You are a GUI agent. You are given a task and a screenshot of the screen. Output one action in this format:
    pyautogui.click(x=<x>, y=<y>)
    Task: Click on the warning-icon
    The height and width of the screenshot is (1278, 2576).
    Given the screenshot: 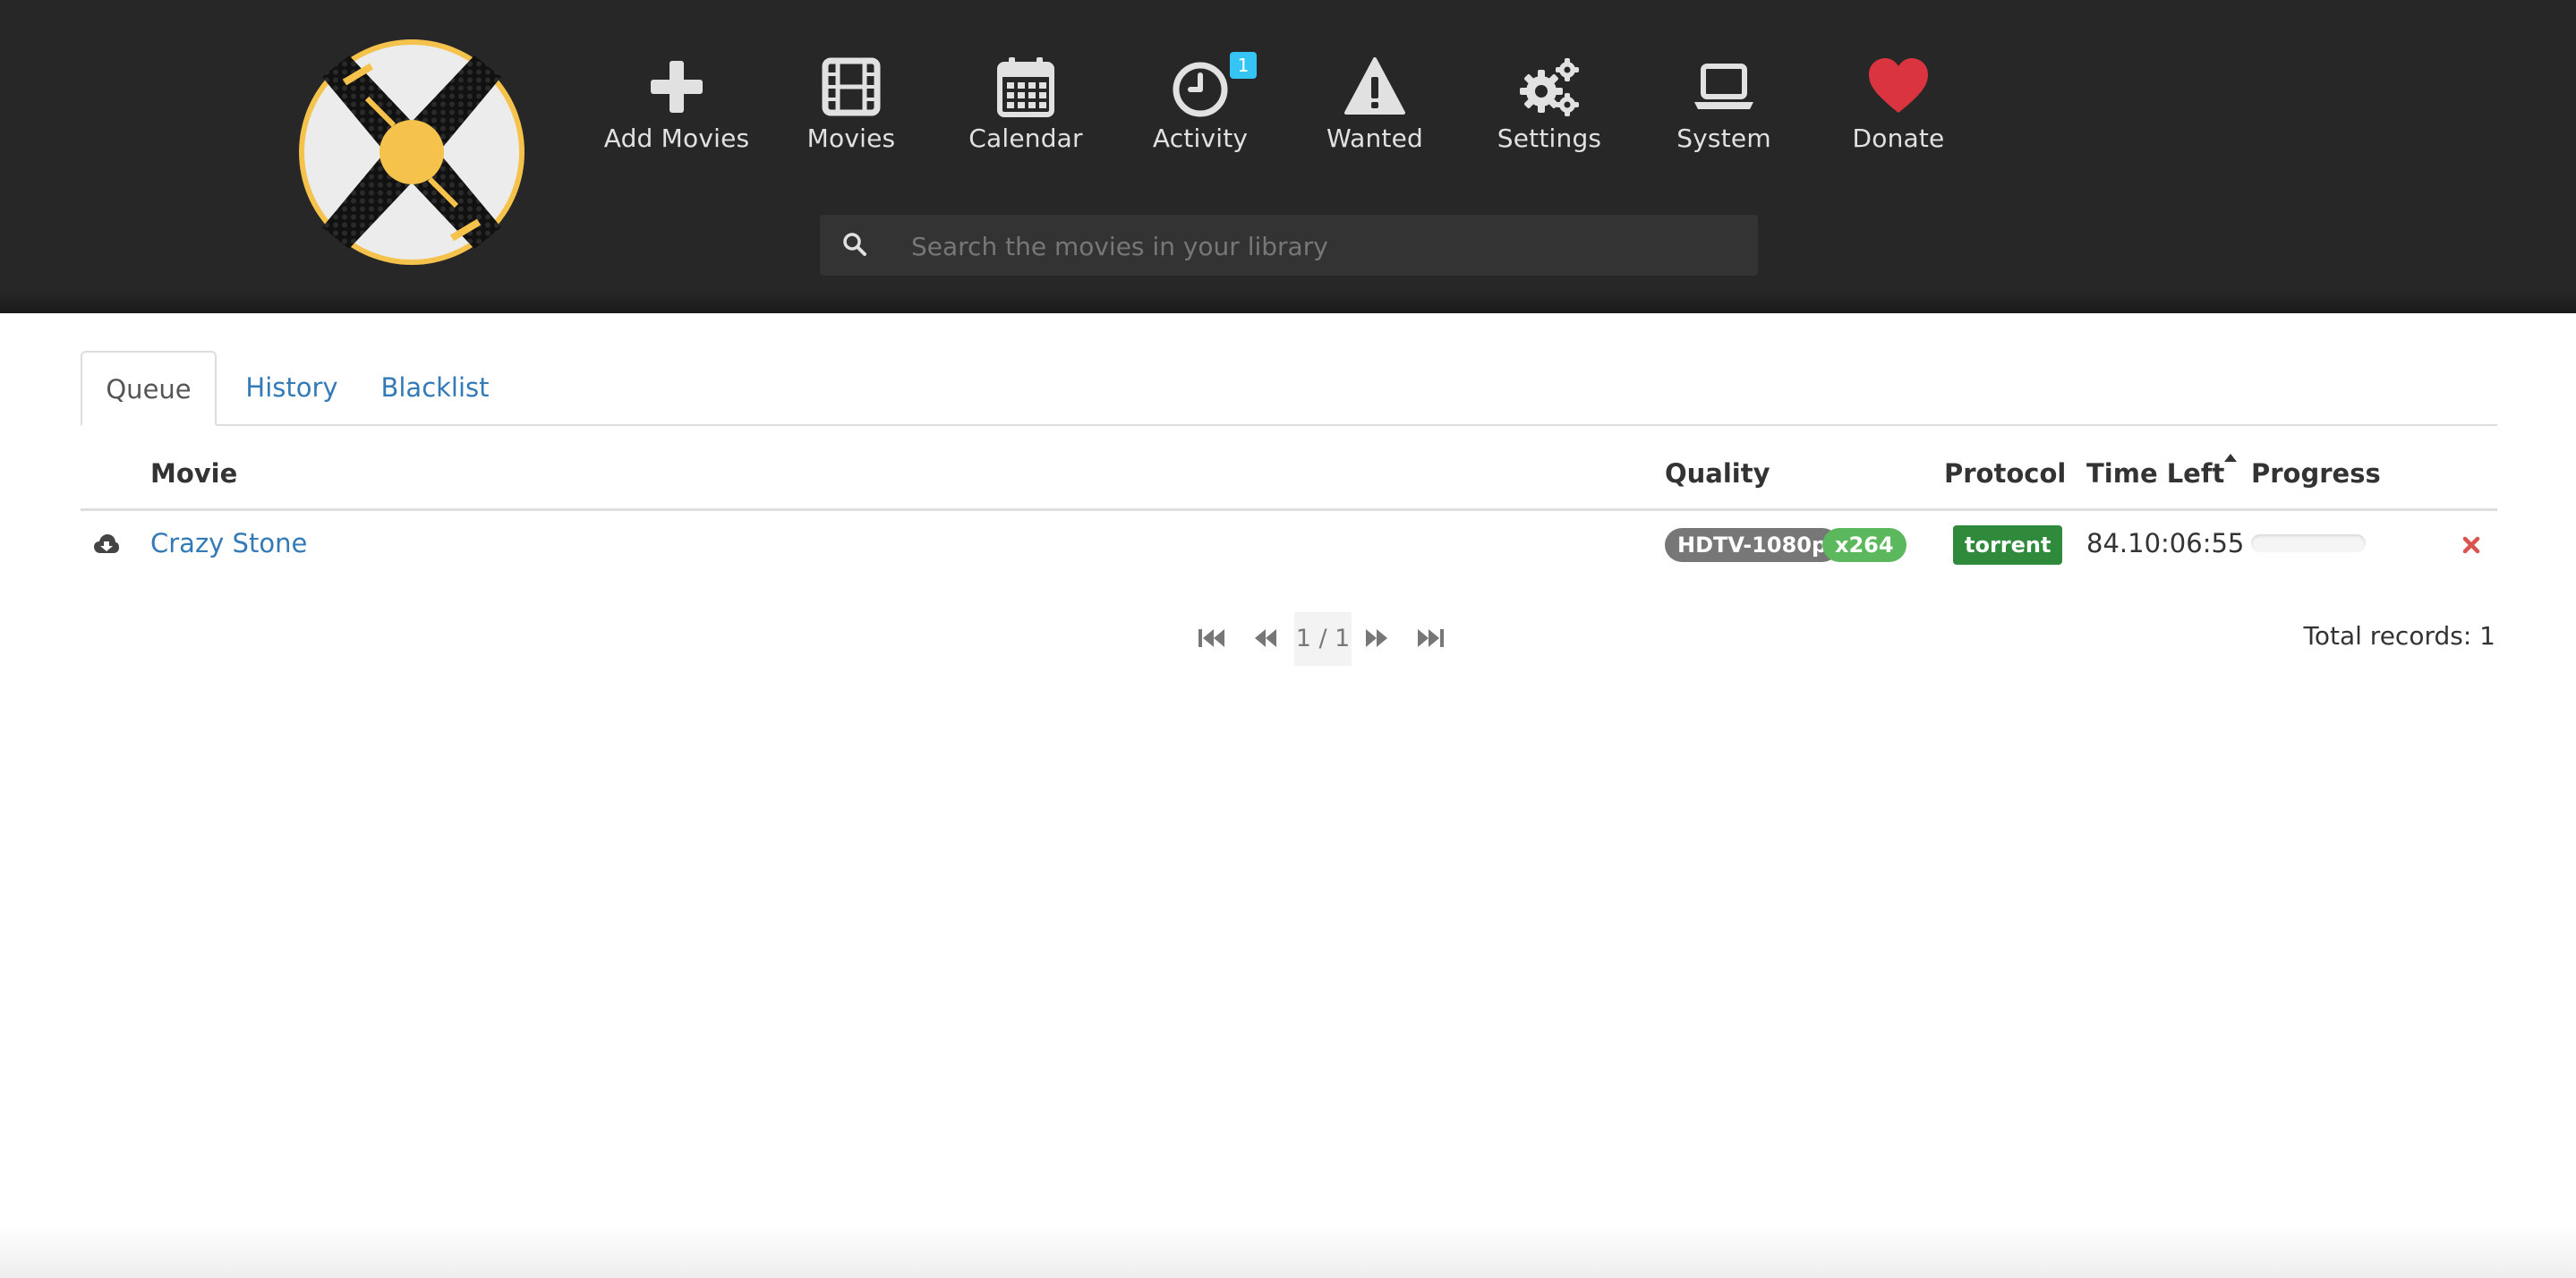 What is the action you would take?
    pyautogui.click(x=1374, y=86)
    